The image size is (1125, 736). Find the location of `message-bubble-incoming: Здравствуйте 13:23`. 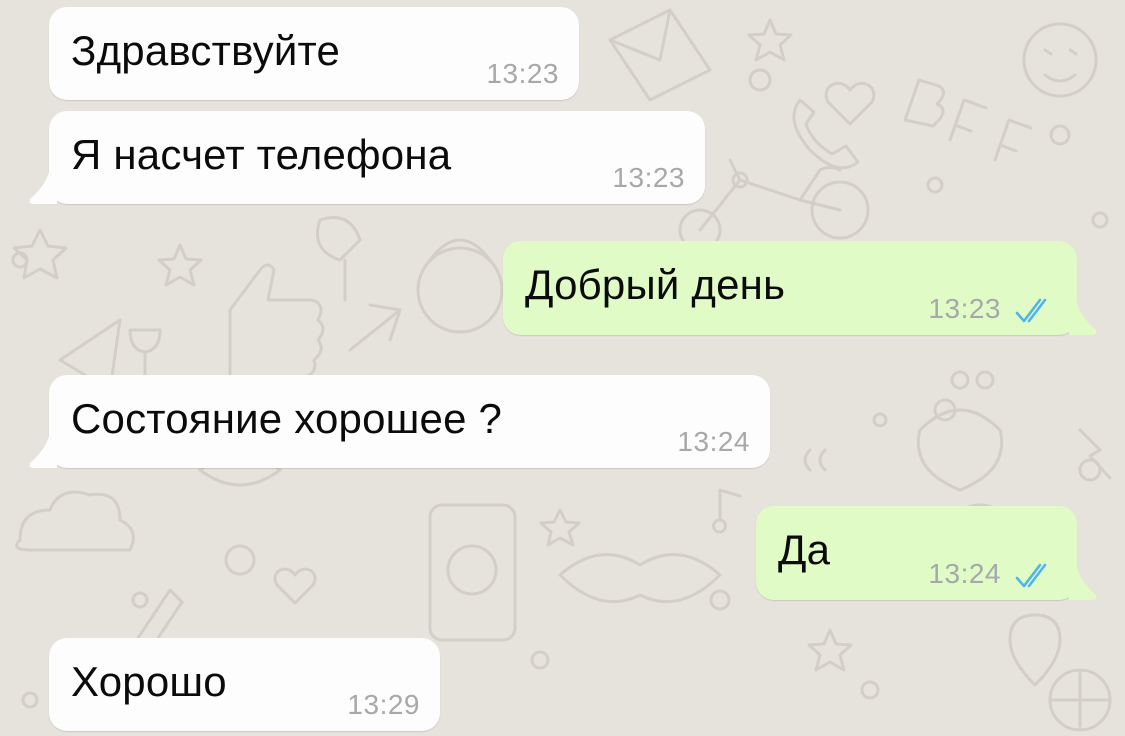

message-bubble-incoming: Здравствуйте 13:23 is located at coordinates (314, 53).